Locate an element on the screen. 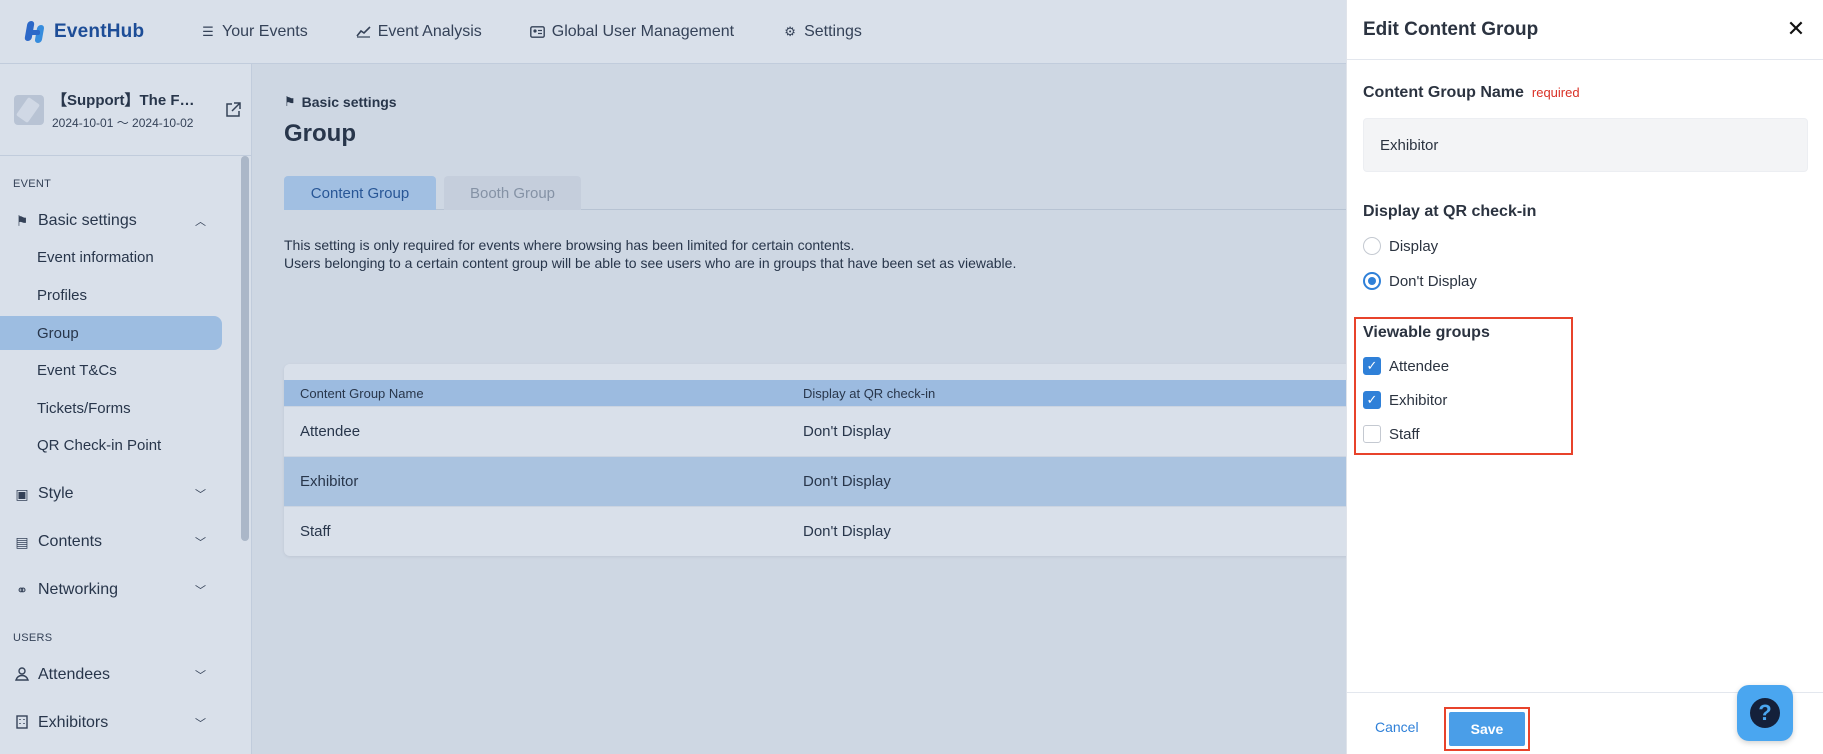 This screenshot has height=754, width=1823. help-button: ? is located at coordinates (1765, 713).